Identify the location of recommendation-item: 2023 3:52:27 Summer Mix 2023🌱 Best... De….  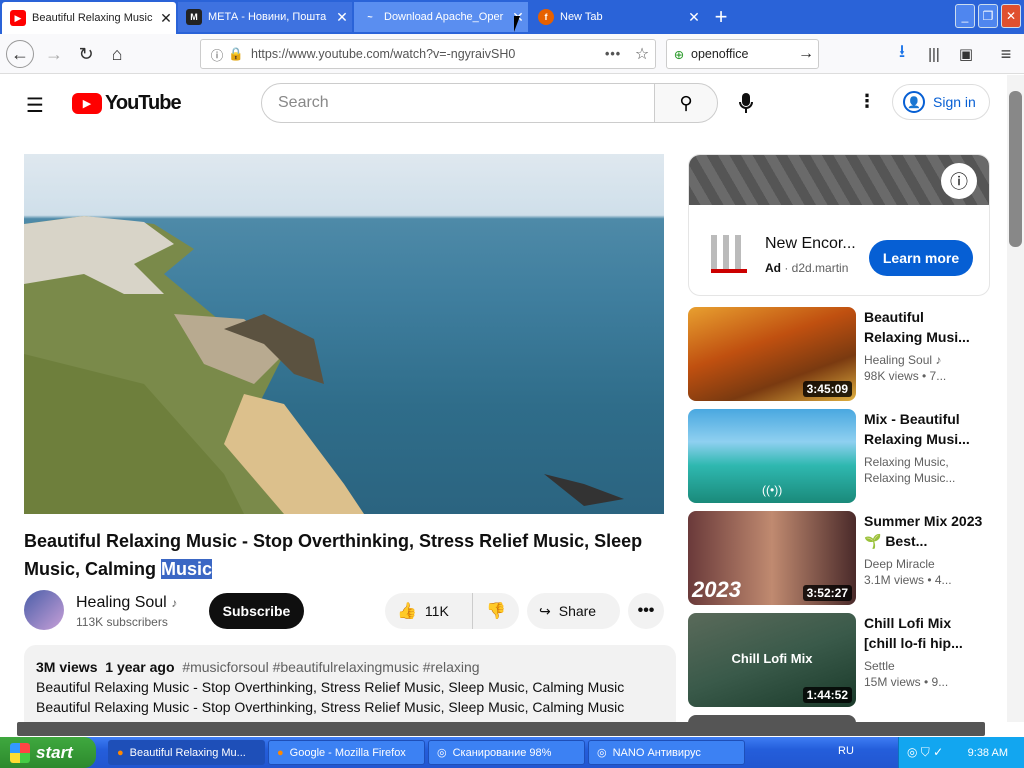
(839, 558).